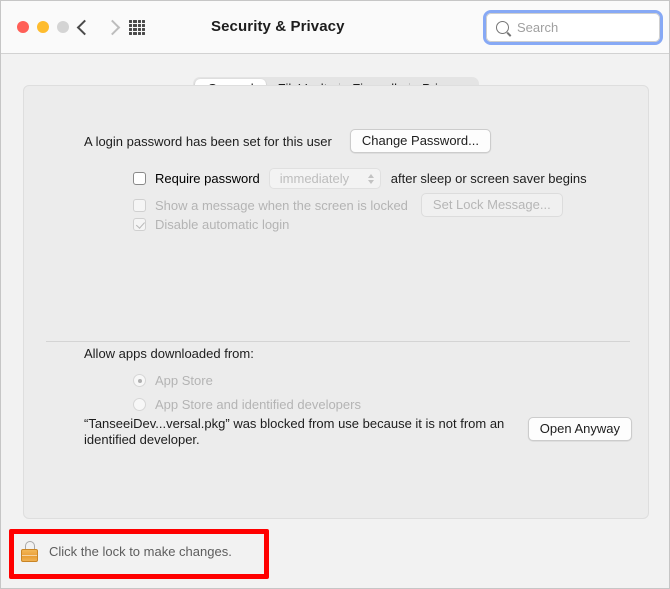  Describe the element at coordinates (83, 27) in the screenshot. I see `back-chevron-icon` at that location.